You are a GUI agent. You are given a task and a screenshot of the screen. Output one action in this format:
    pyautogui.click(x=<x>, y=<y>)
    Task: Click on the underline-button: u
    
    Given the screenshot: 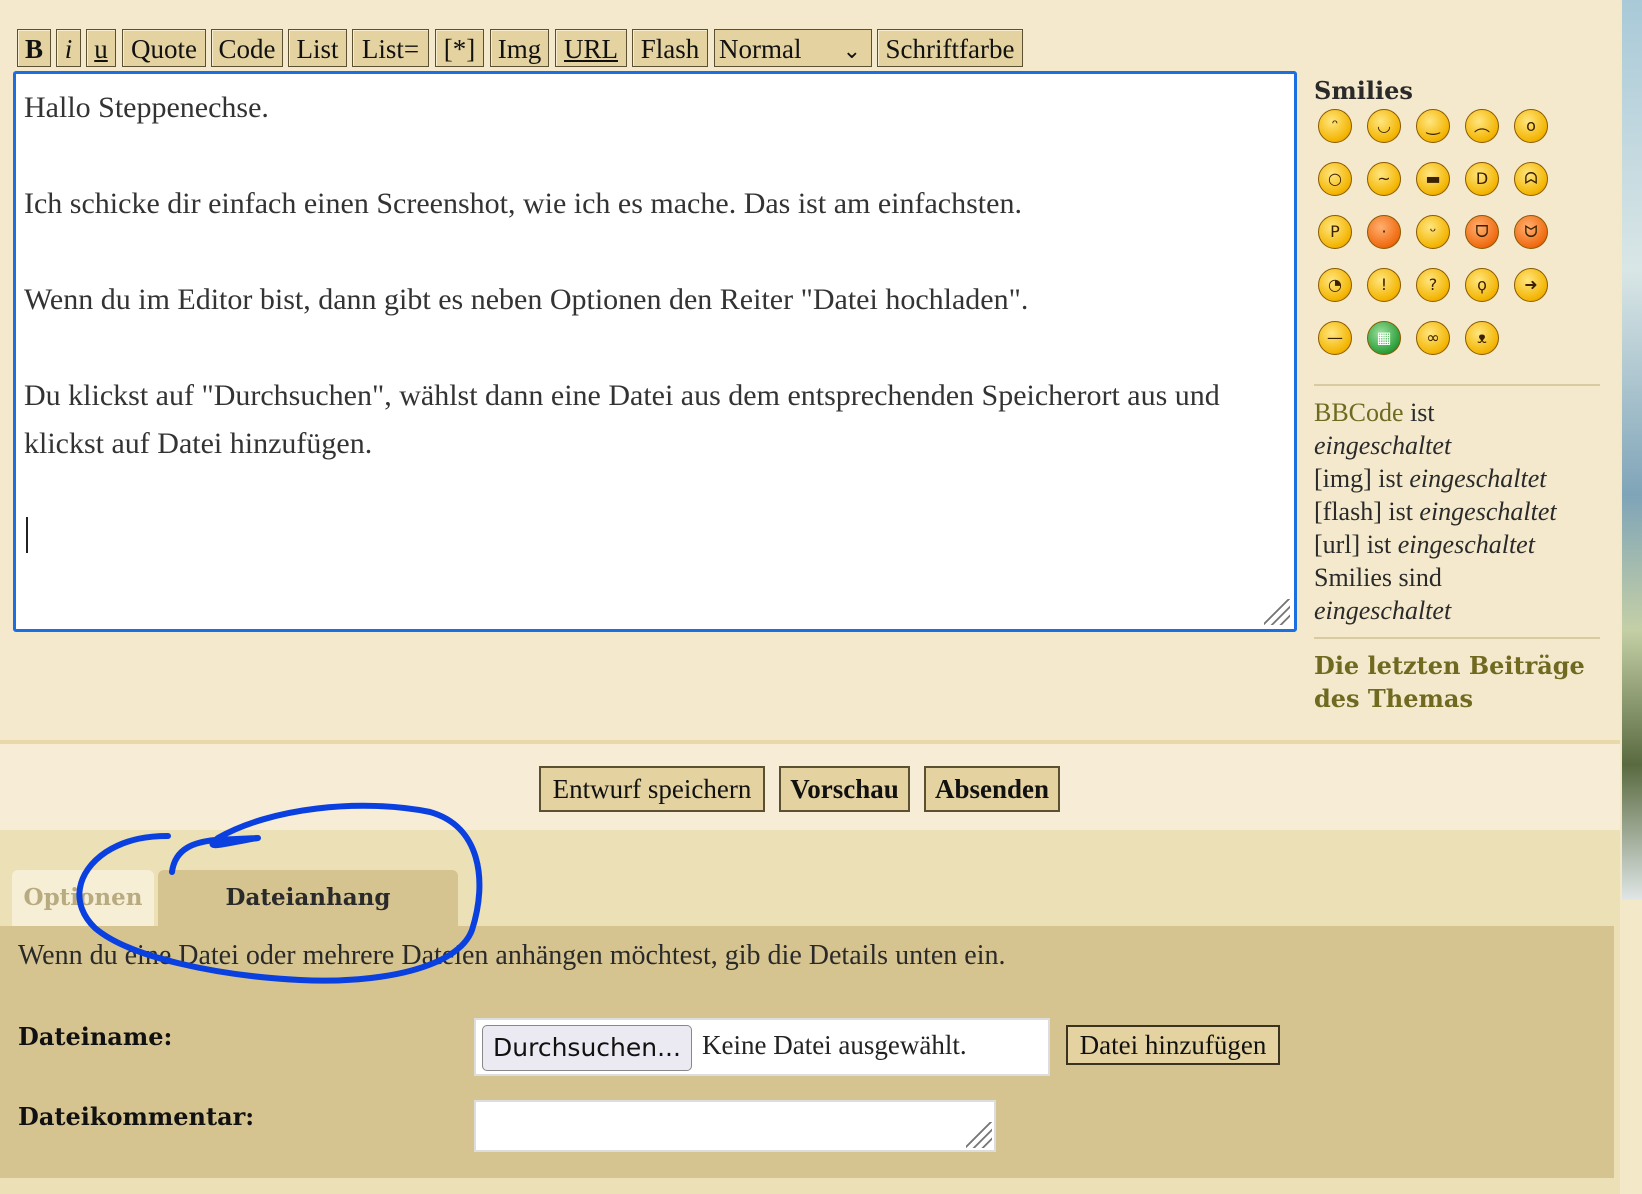 What is the action you would take?
    pyautogui.click(x=101, y=48)
    